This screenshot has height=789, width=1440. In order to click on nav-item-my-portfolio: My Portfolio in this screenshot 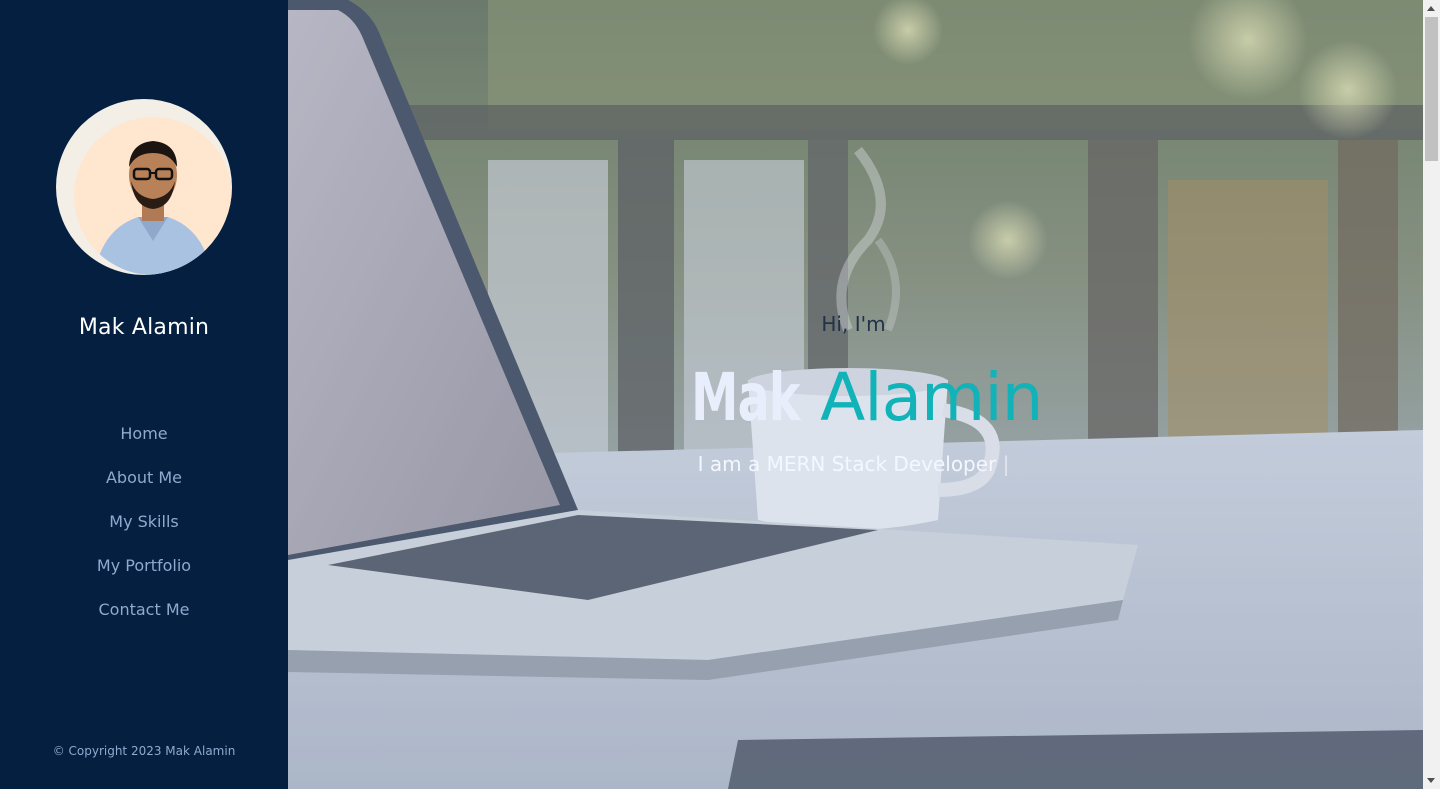, I will do `click(144, 566)`.